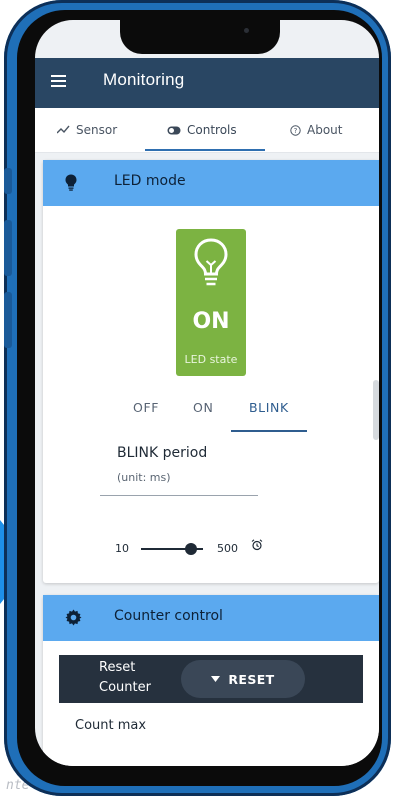  Describe the element at coordinates (73, 617) in the screenshot. I see `gear-icon` at that location.